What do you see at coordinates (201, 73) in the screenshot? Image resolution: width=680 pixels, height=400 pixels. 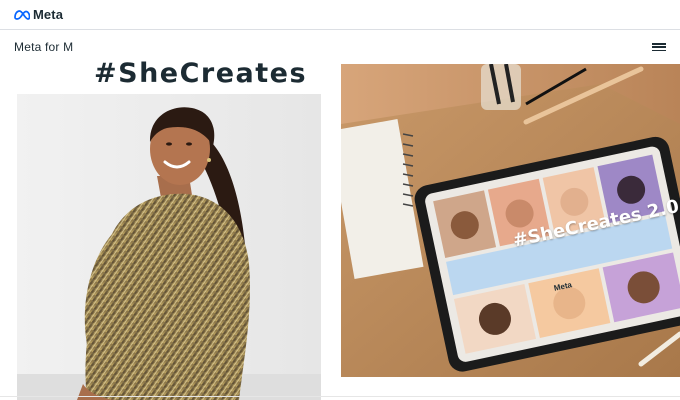 I see `hero-headline: #SheCreates` at bounding box center [201, 73].